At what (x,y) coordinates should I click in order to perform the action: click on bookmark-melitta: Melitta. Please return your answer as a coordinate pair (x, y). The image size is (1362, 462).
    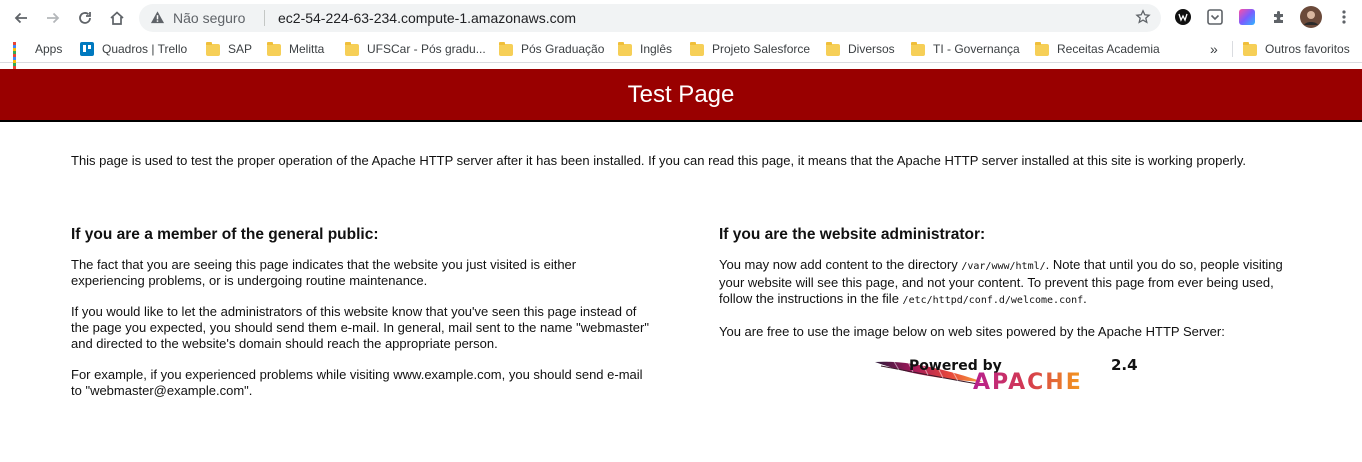
    Looking at the image, I should click on (295, 49).